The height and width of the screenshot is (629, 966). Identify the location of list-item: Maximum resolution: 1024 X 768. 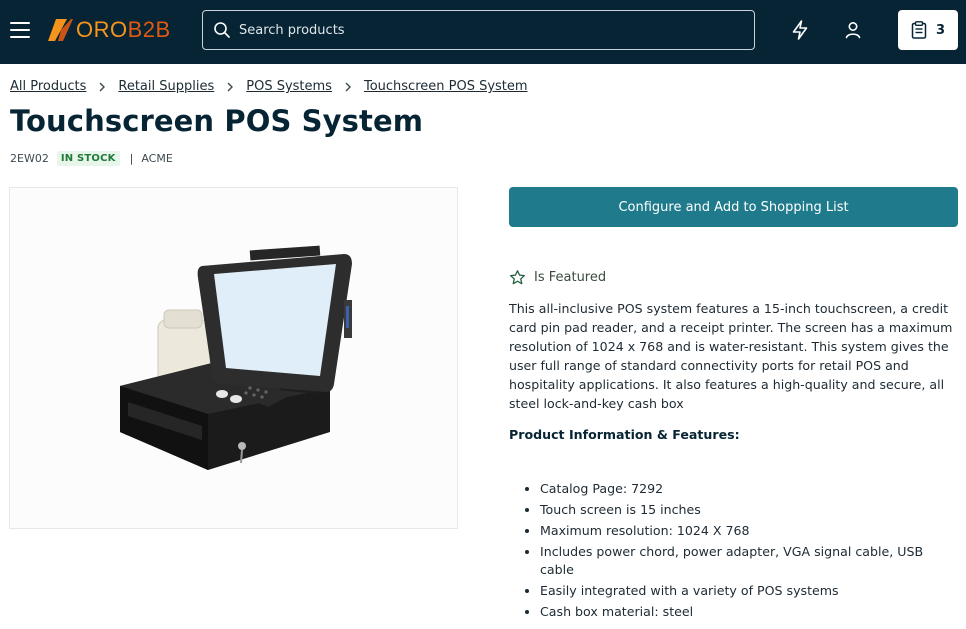
(732, 531).